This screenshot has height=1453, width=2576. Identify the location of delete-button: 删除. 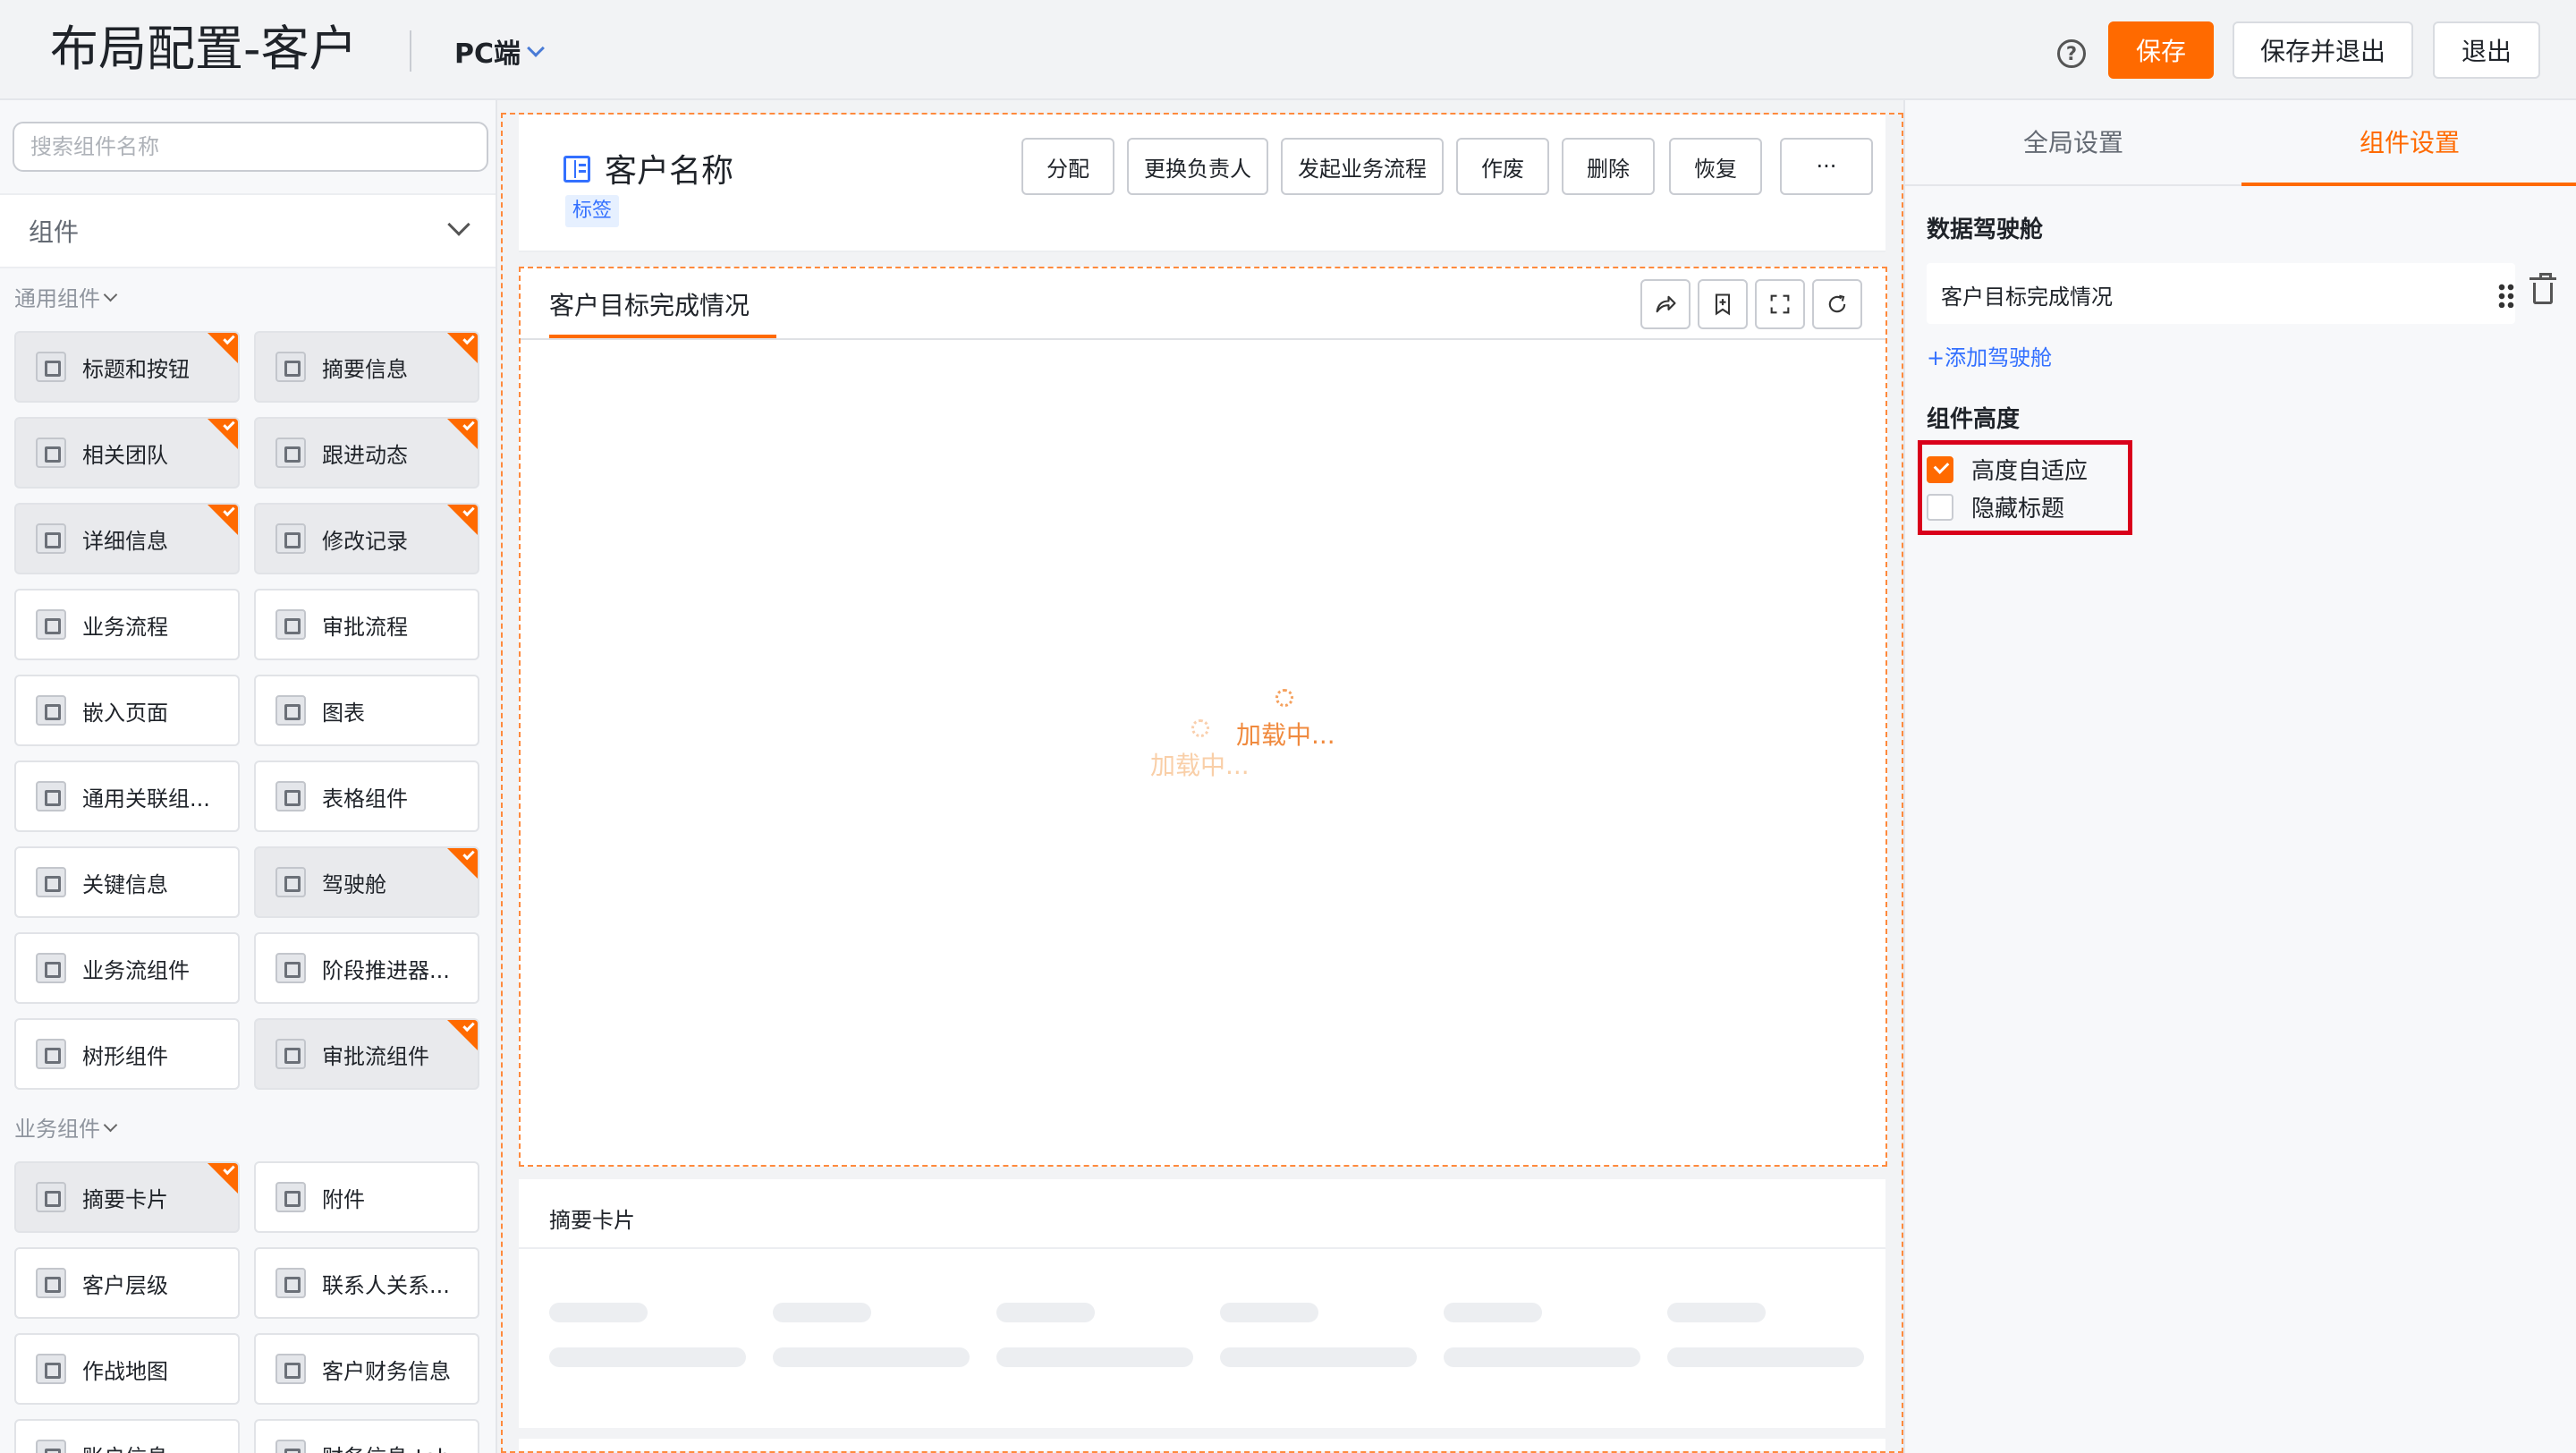
(1608, 166).